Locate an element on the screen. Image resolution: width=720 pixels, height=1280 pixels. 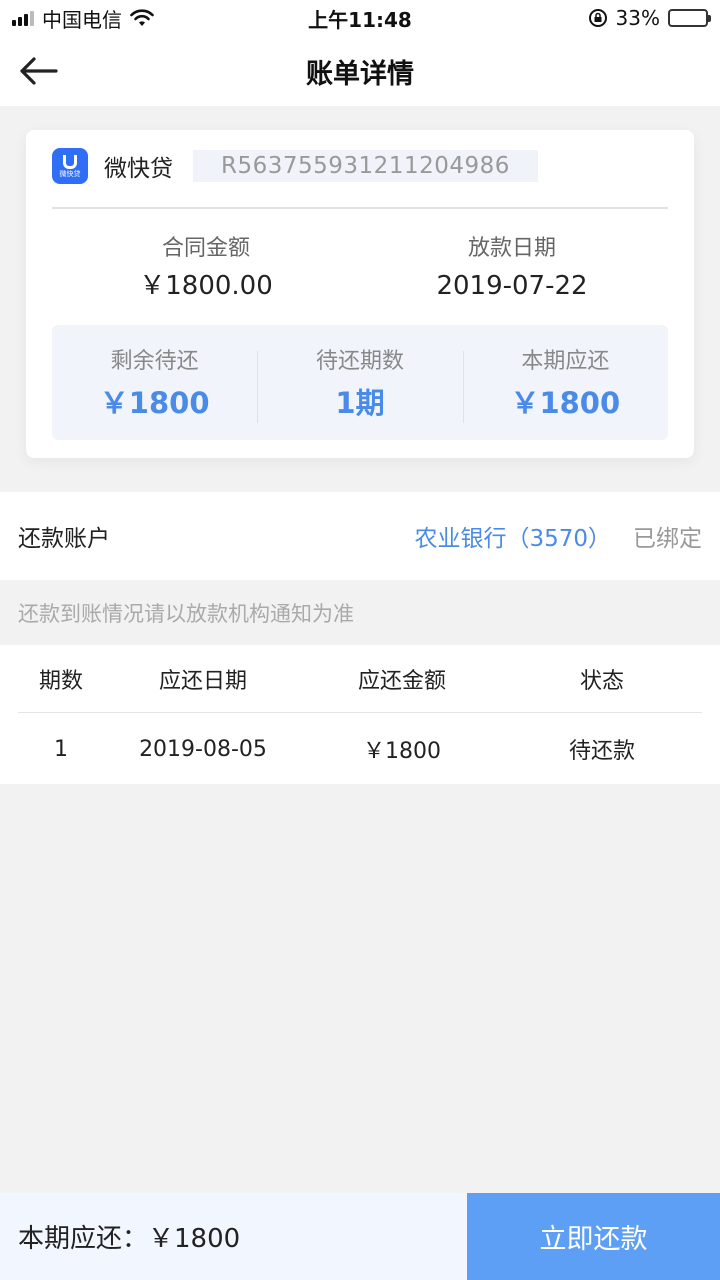
header-status: 状态 is located at coordinates (601, 681).